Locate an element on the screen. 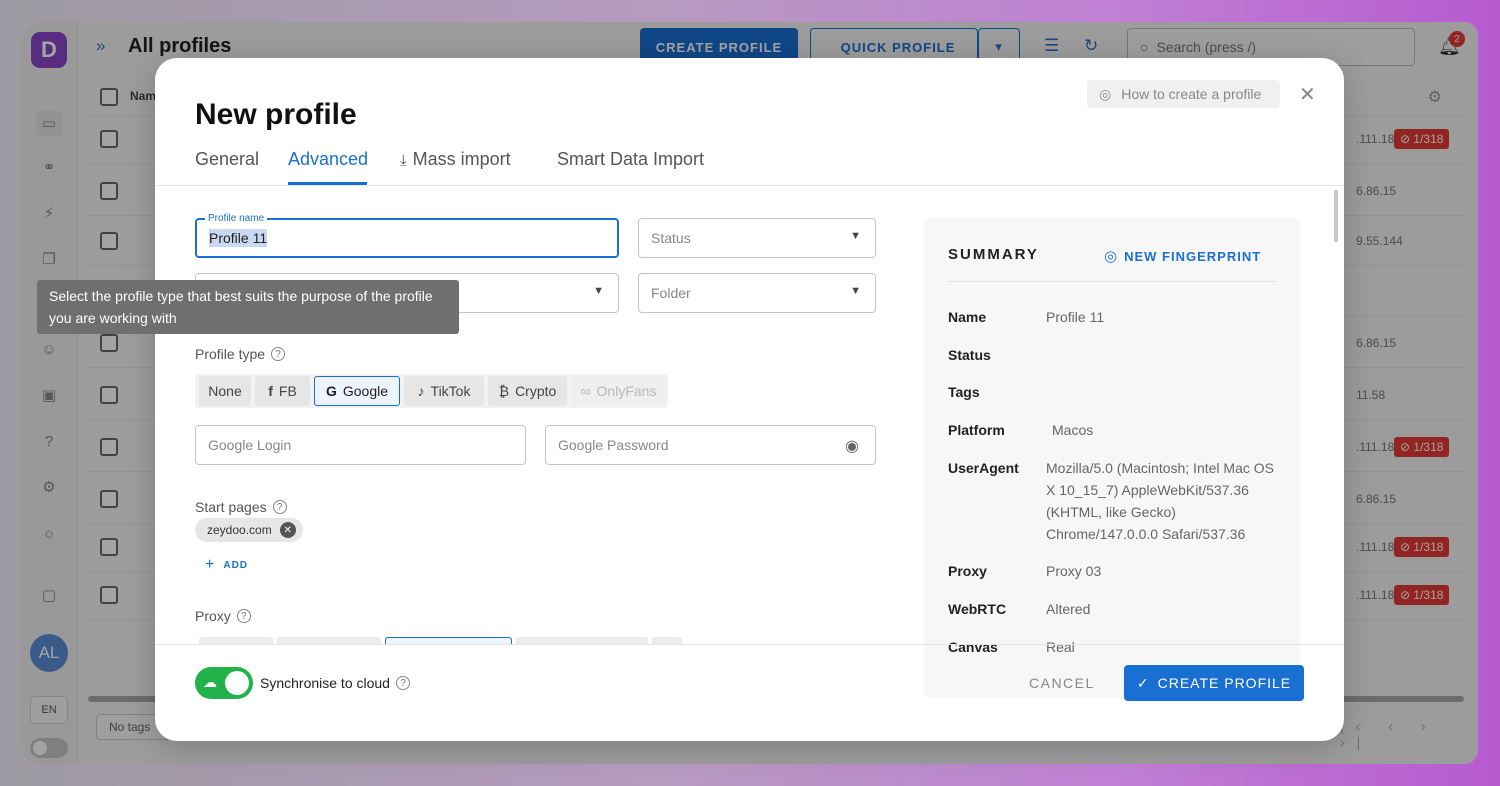 This screenshot has width=1500, height=786. how-to-create-button: ◎ How to create a profile is located at coordinates (1183, 94).